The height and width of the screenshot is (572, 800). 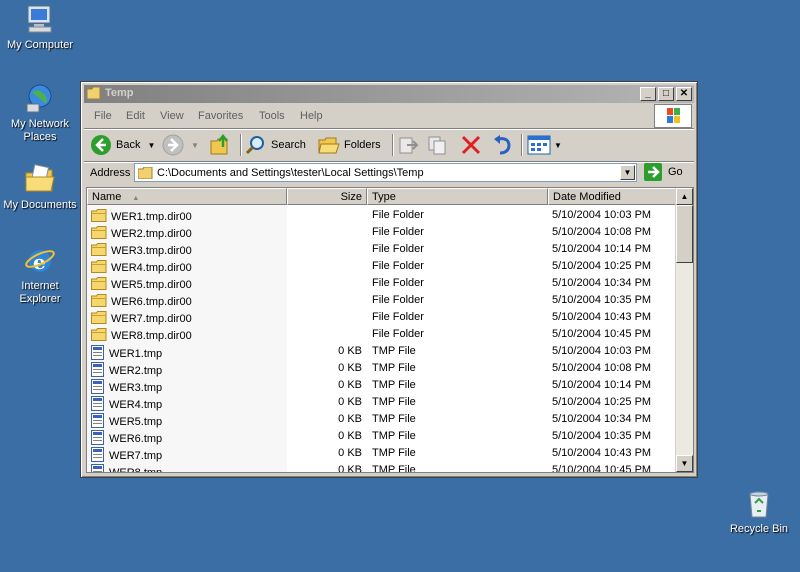 I want to click on title-bar: Temp _ □ ✕, so click(x=389, y=94).